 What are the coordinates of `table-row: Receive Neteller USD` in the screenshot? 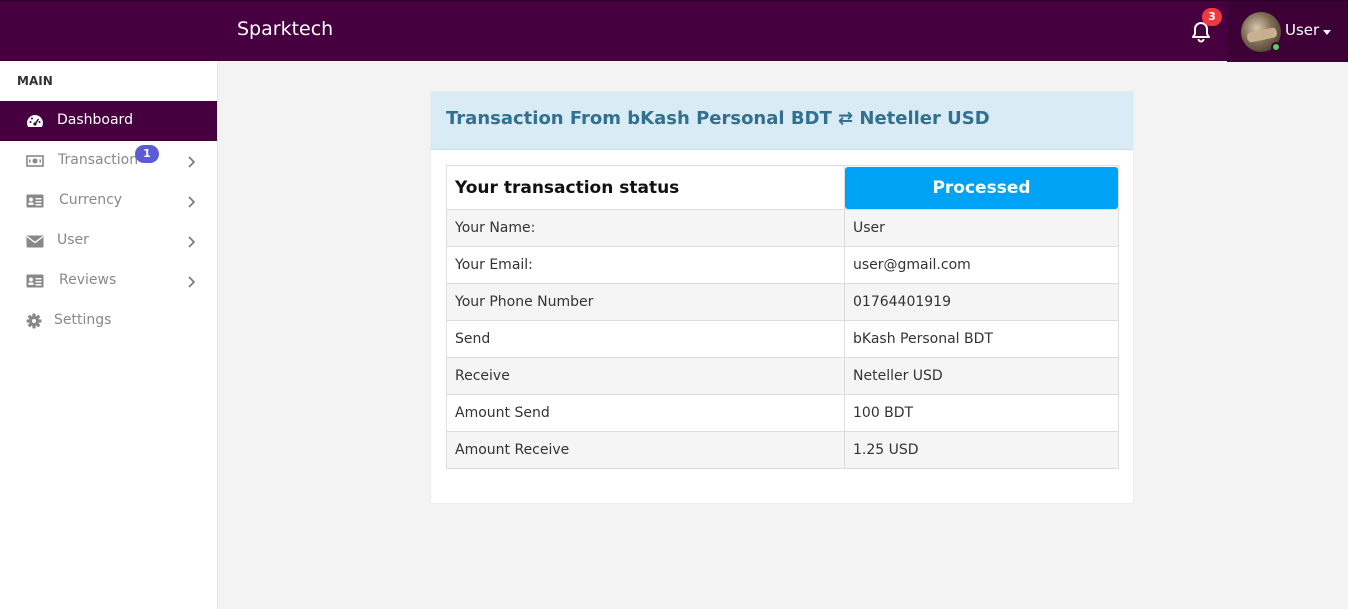 It's located at (782, 376).